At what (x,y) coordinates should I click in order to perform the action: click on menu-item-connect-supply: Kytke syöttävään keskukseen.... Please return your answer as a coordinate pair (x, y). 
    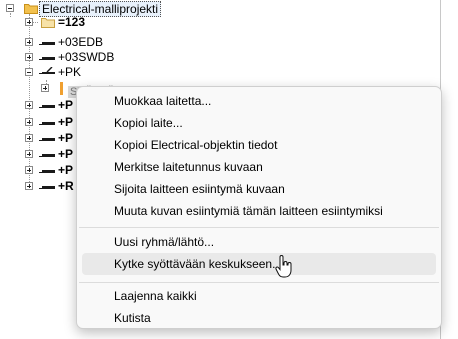
    Looking at the image, I should click on (259, 264).